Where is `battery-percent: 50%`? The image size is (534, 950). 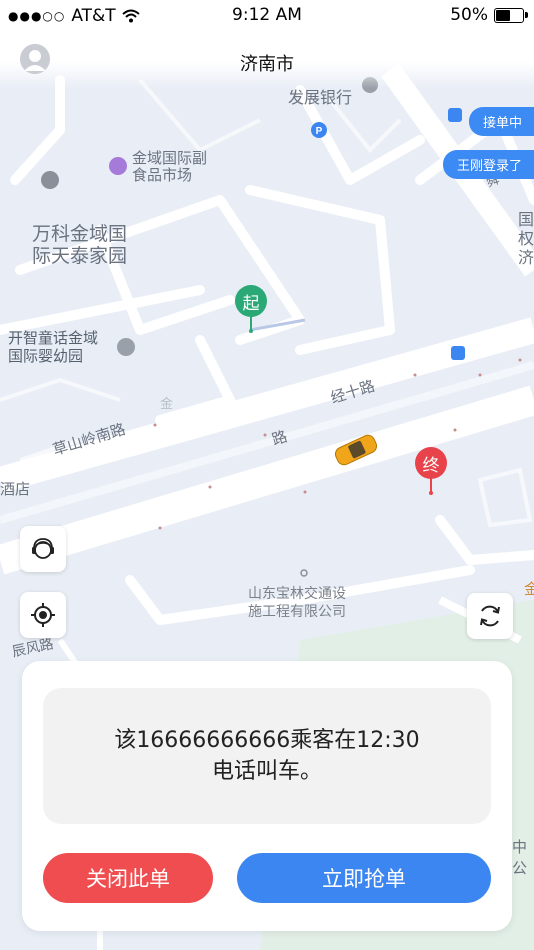
battery-percent: 50% is located at coordinates (469, 15).